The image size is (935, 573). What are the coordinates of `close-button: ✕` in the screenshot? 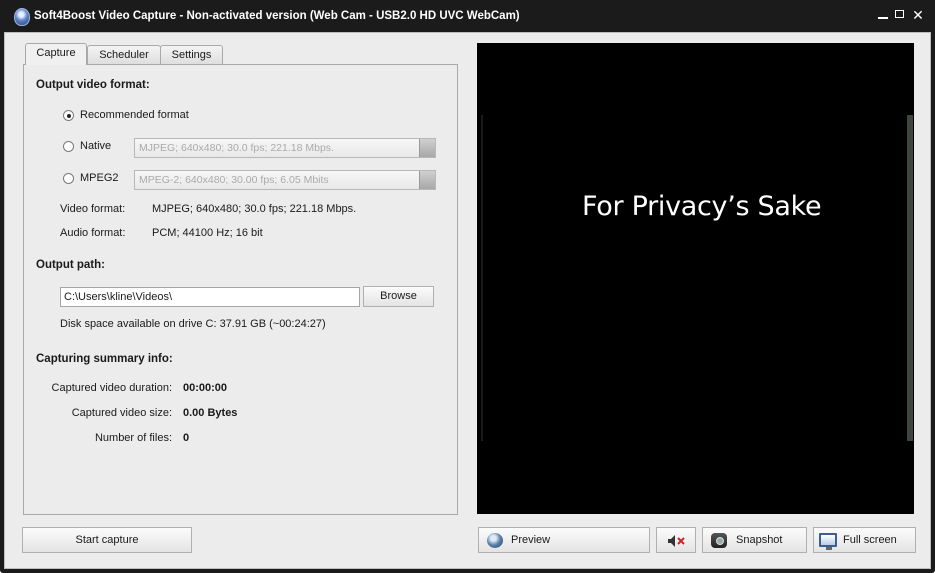 It's located at (918, 15).